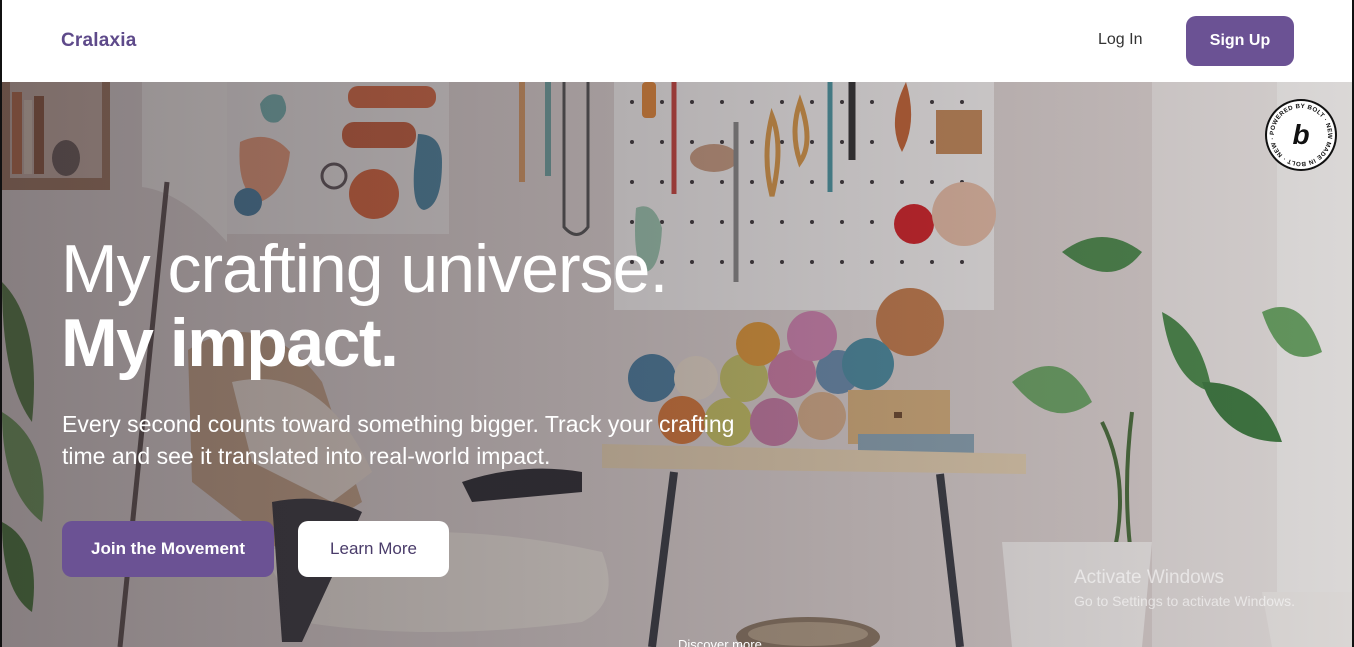  What do you see at coordinates (677, 41) in the screenshot?
I see `top-navbar: Cralaxia Log In Sign Up` at bounding box center [677, 41].